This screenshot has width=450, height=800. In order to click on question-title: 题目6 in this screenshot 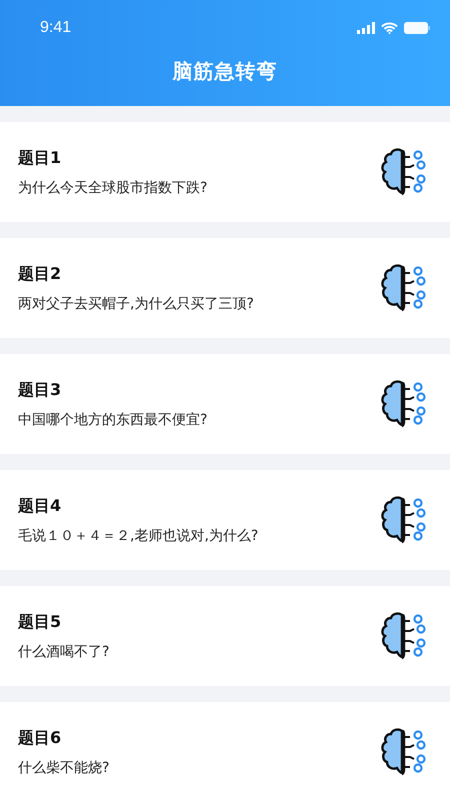, I will do `click(40, 738)`.